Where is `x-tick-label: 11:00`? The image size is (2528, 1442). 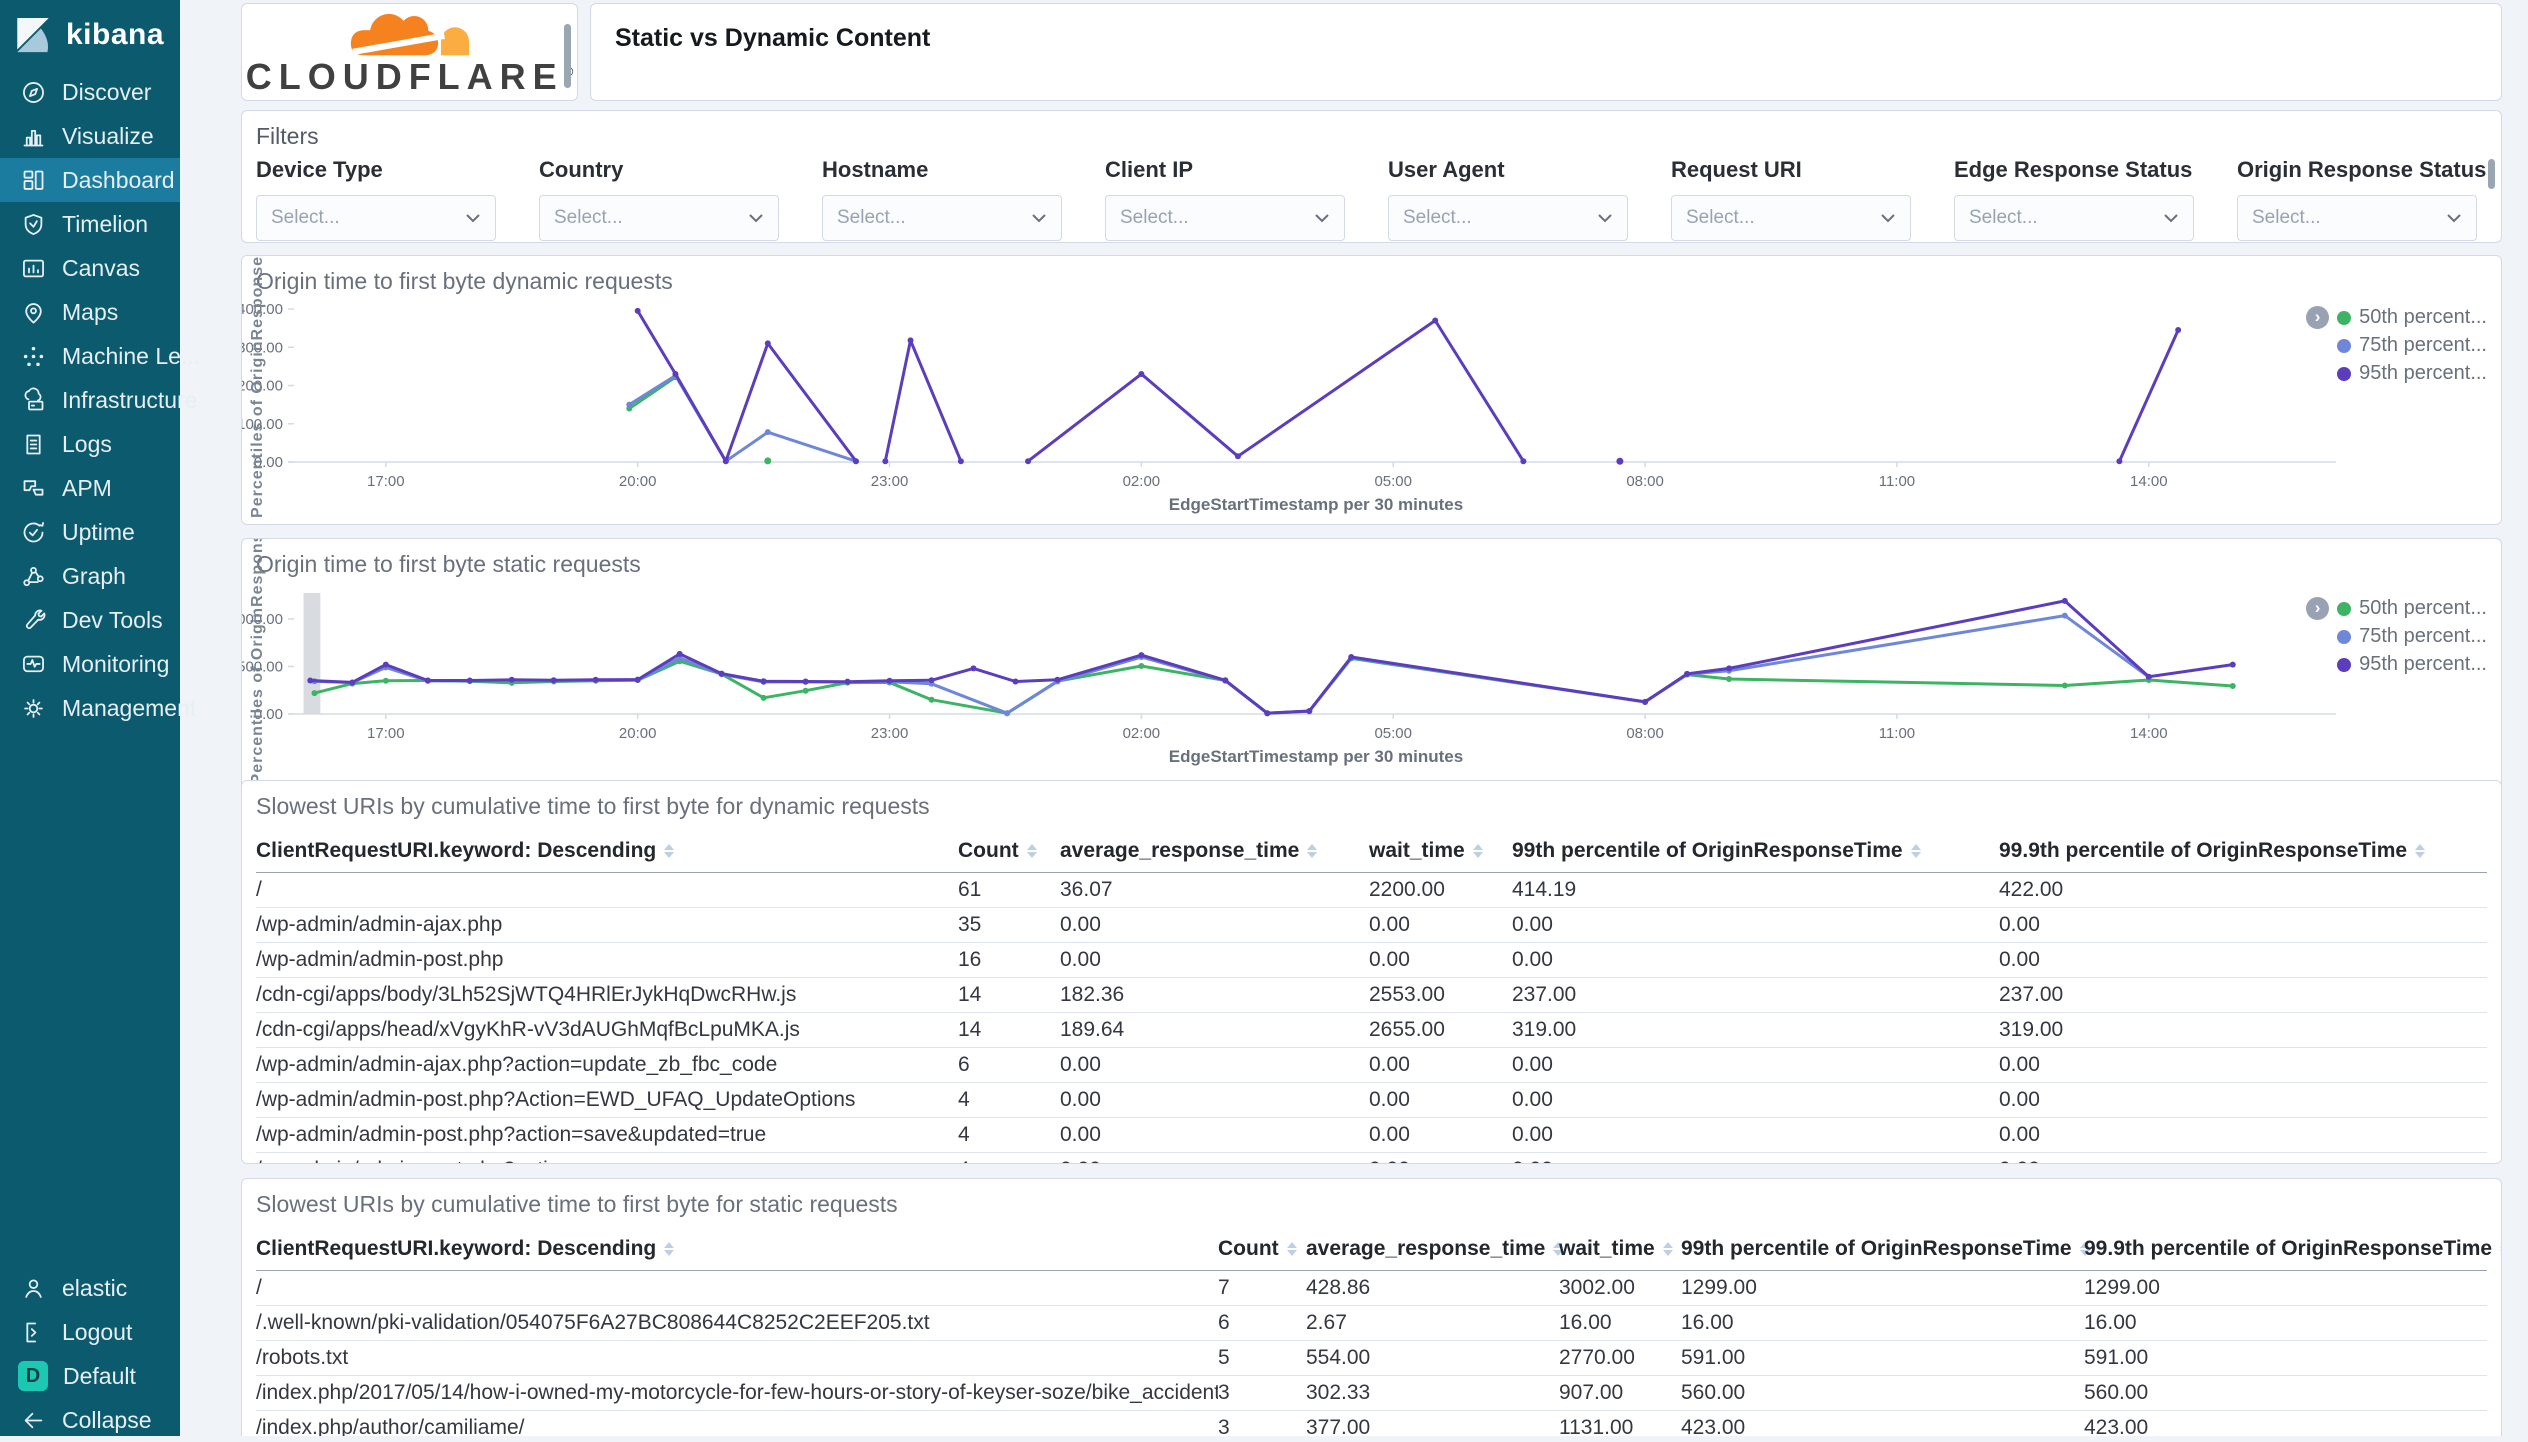 x-tick-label: 11:00 is located at coordinates (1897, 733).